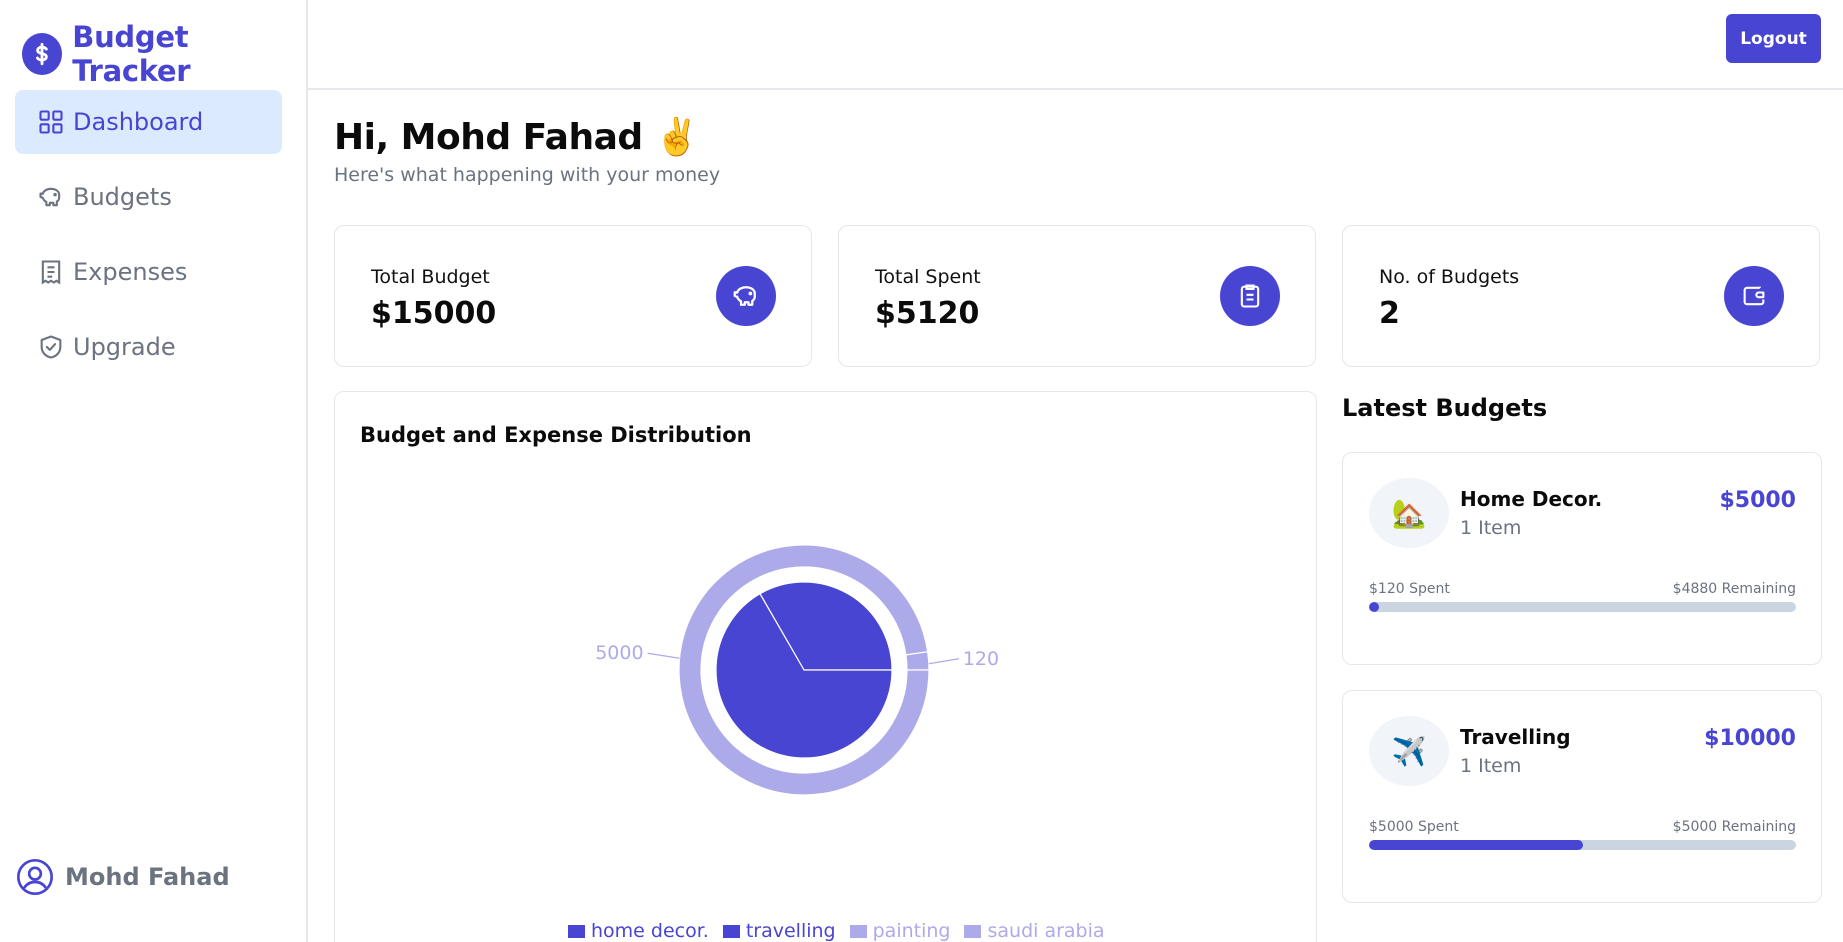 This screenshot has height=942, width=1843. What do you see at coordinates (1075, 45) in the screenshot?
I see `topbar: Logout` at bounding box center [1075, 45].